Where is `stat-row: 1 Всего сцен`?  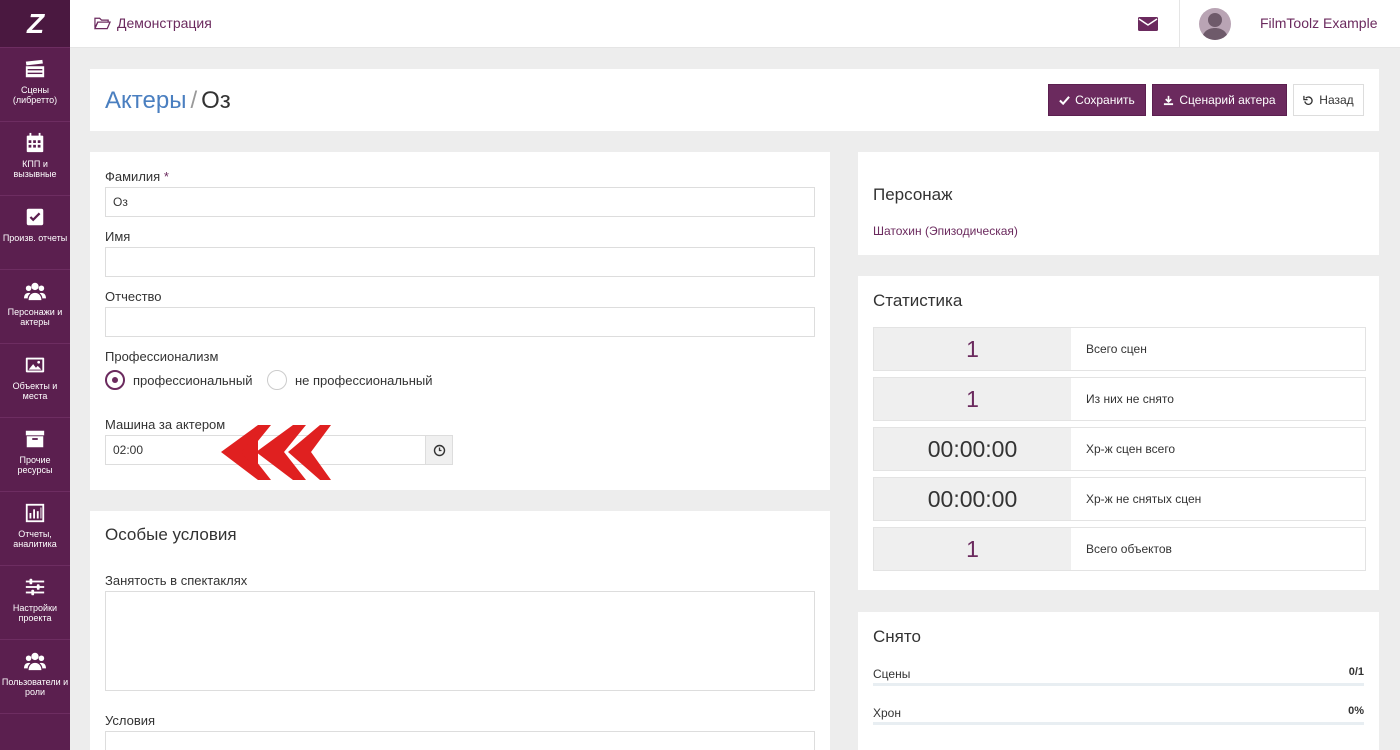 stat-row: 1 Всего сцен is located at coordinates (1119, 349).